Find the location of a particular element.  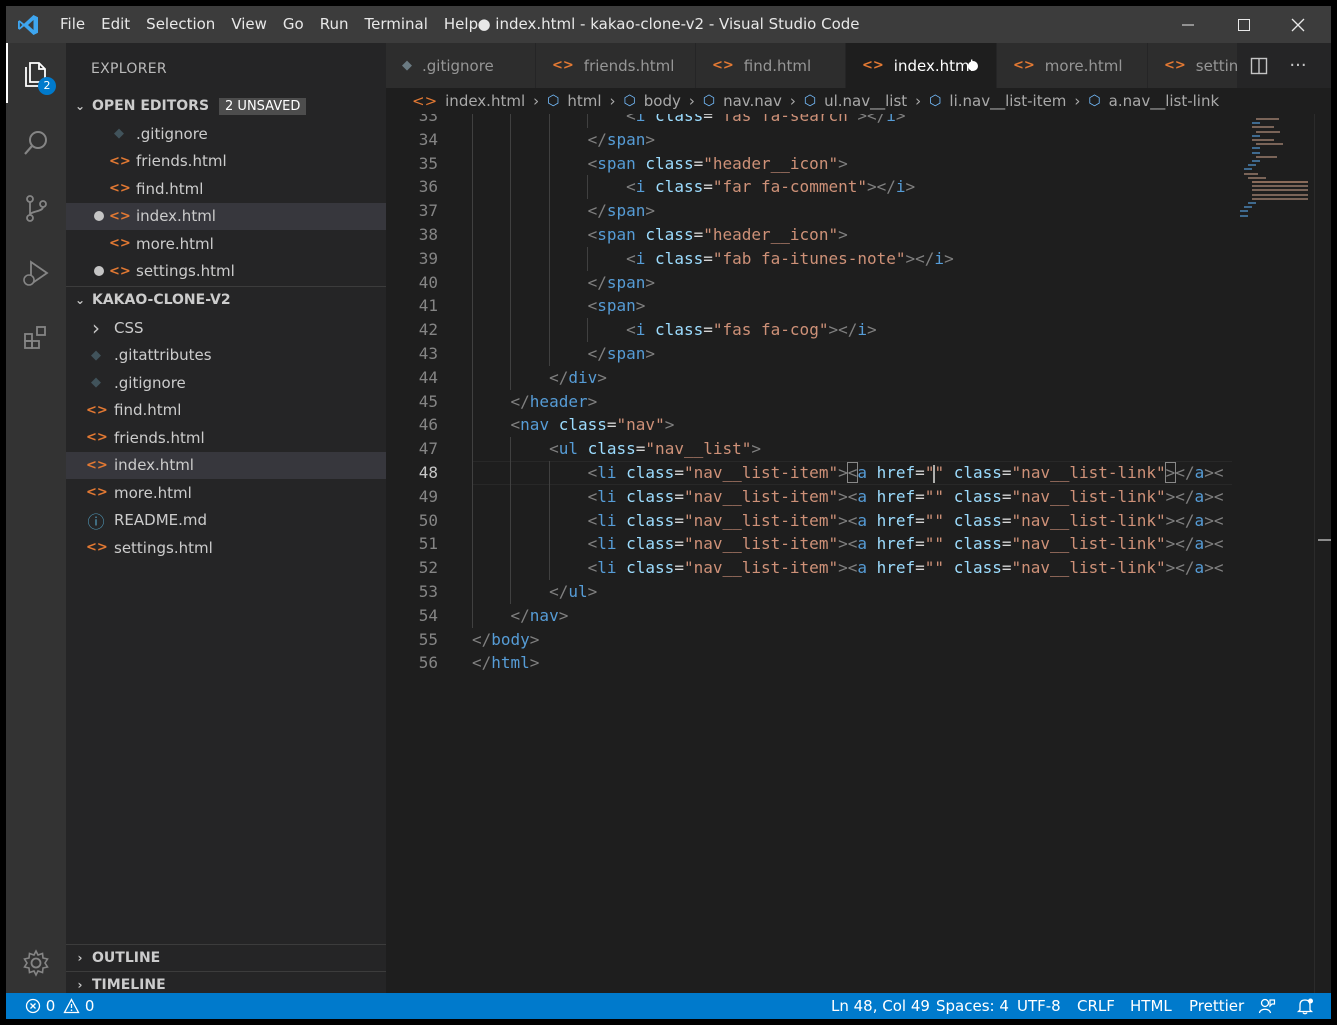

vertical-scrollbar is located at coordinates (1314, 553).